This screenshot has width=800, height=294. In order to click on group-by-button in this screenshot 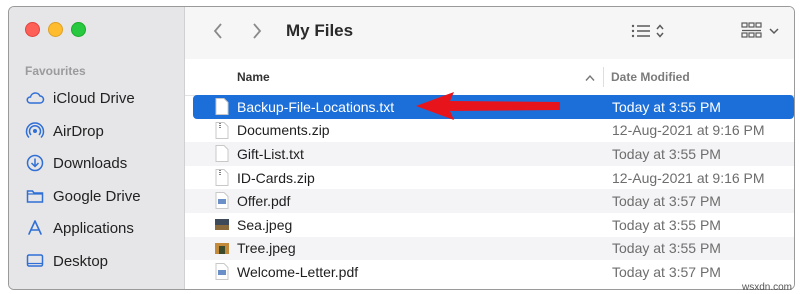, I will do `click(762, 31)`.